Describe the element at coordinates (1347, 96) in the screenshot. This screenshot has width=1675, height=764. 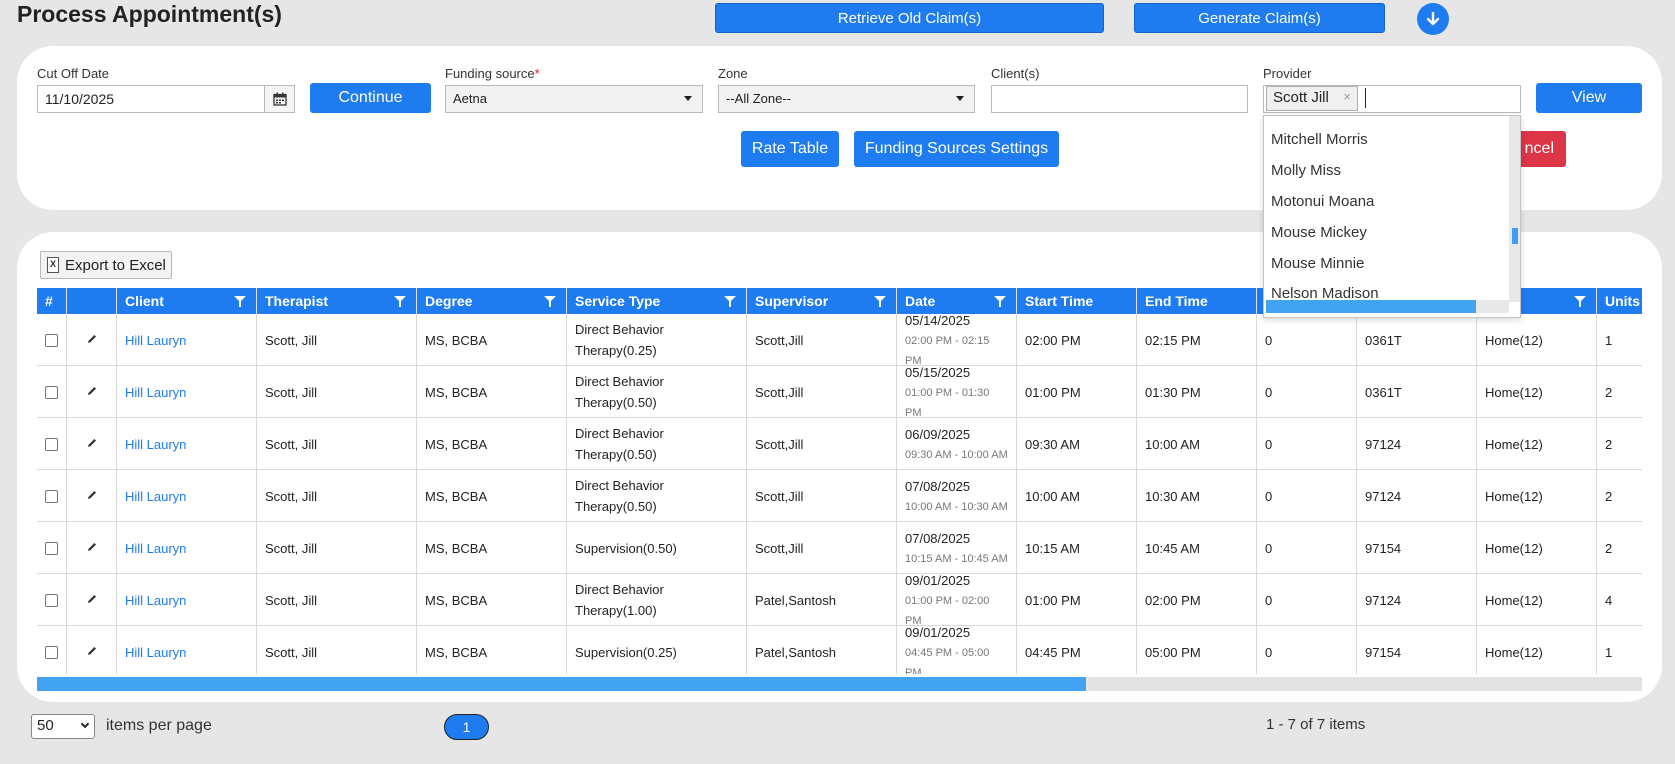
I see `remove-tag-icon: ×` at that location.